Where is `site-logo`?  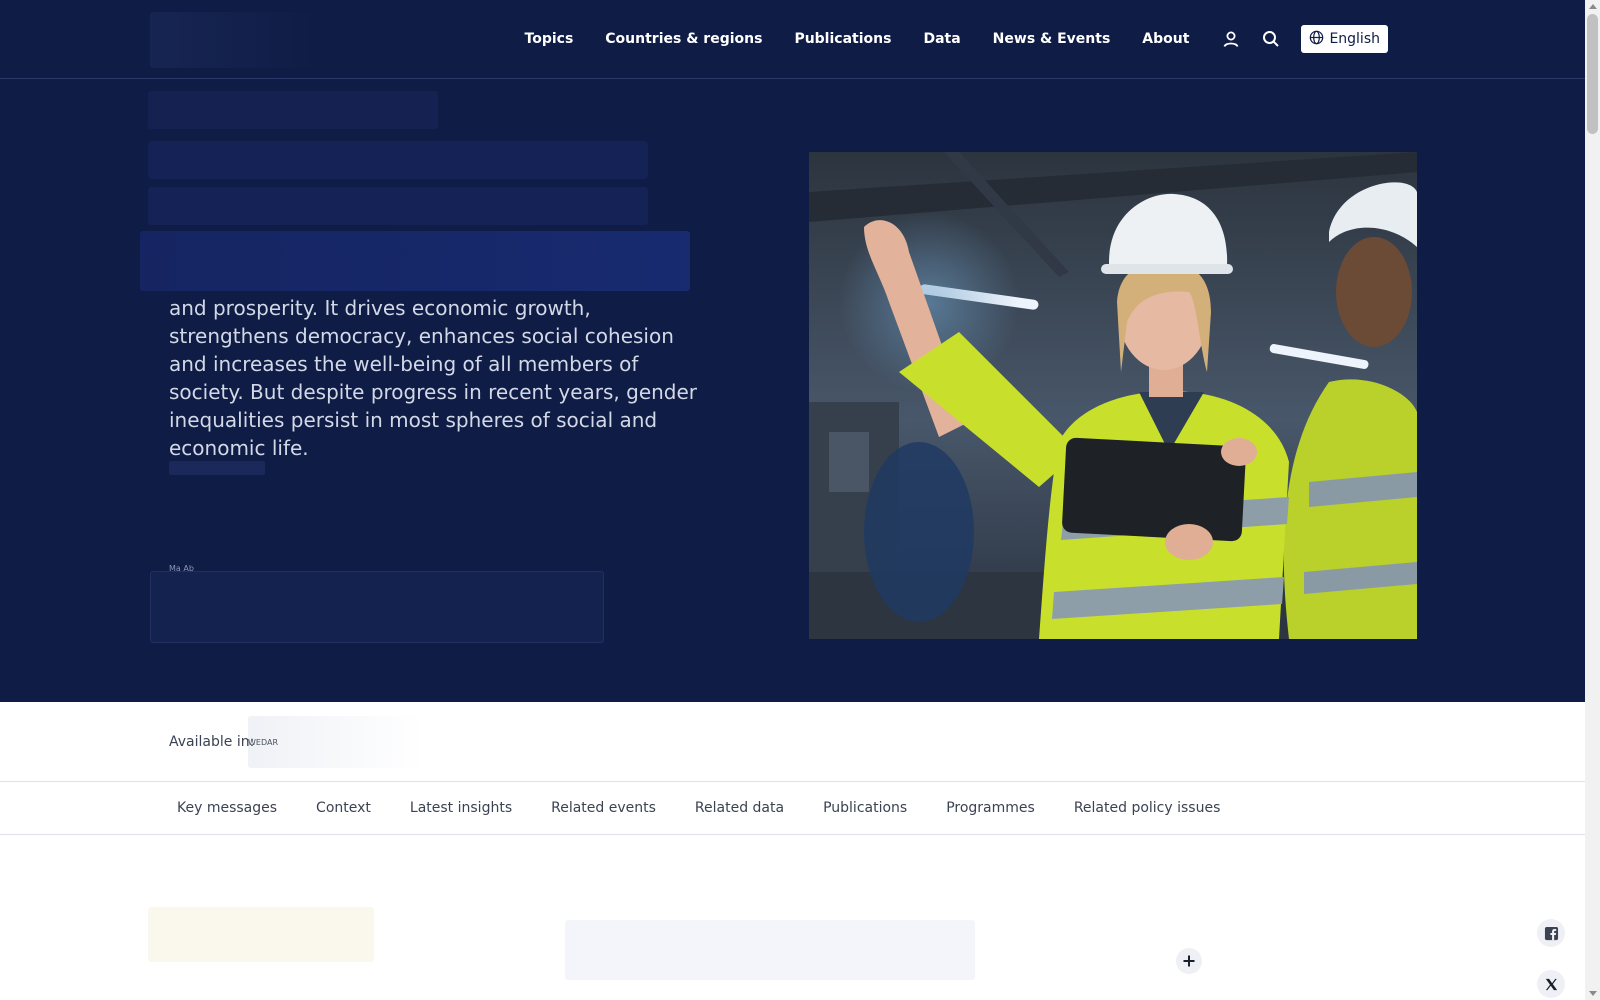
site-logo is located at coordinates (230, 40).